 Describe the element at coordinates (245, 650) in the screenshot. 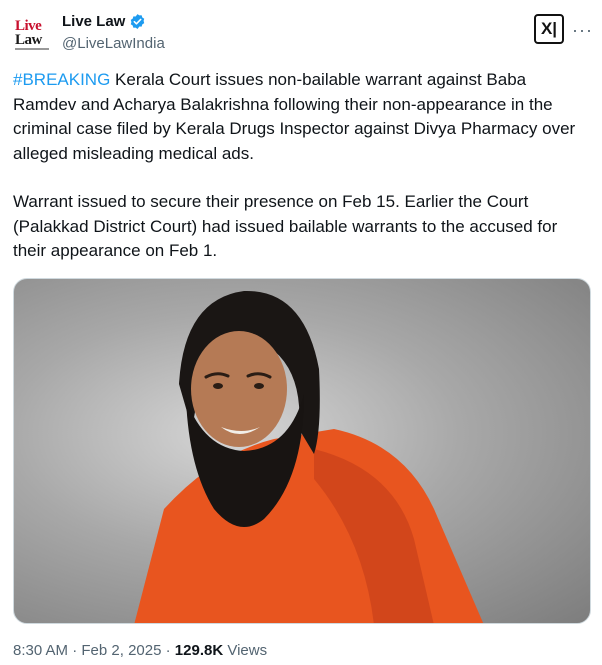

I see `views-label: Views` at that location.